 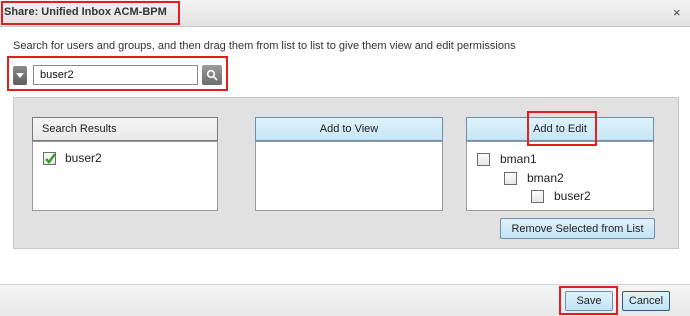 I want to click on dialog-title: Share: Unified Inbox ACM-BPM, so click(x=85, y=12).